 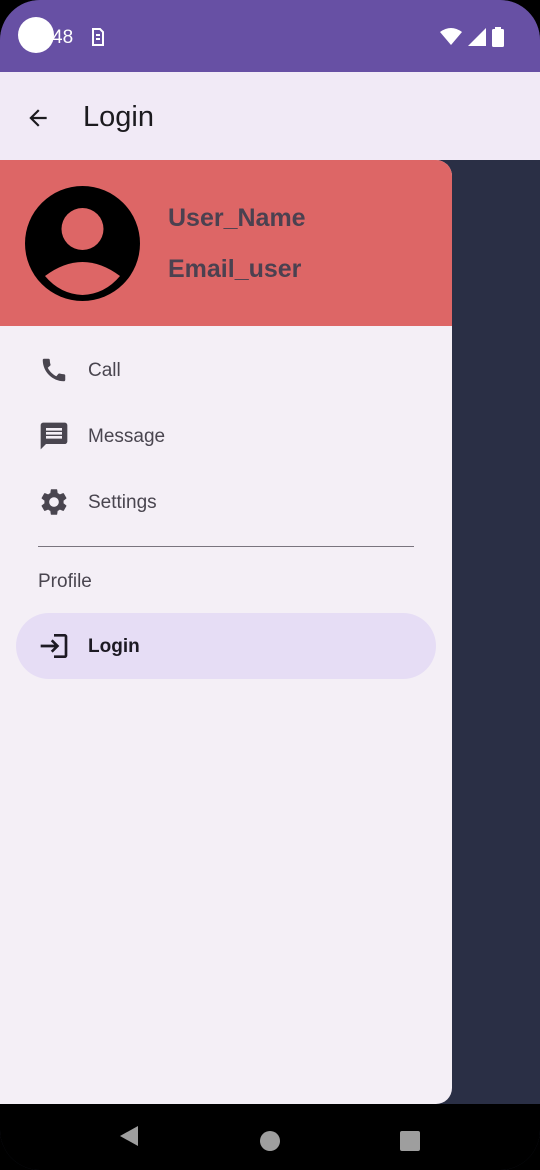 I want to click on drawer-divider, so click(x=226, y=546).